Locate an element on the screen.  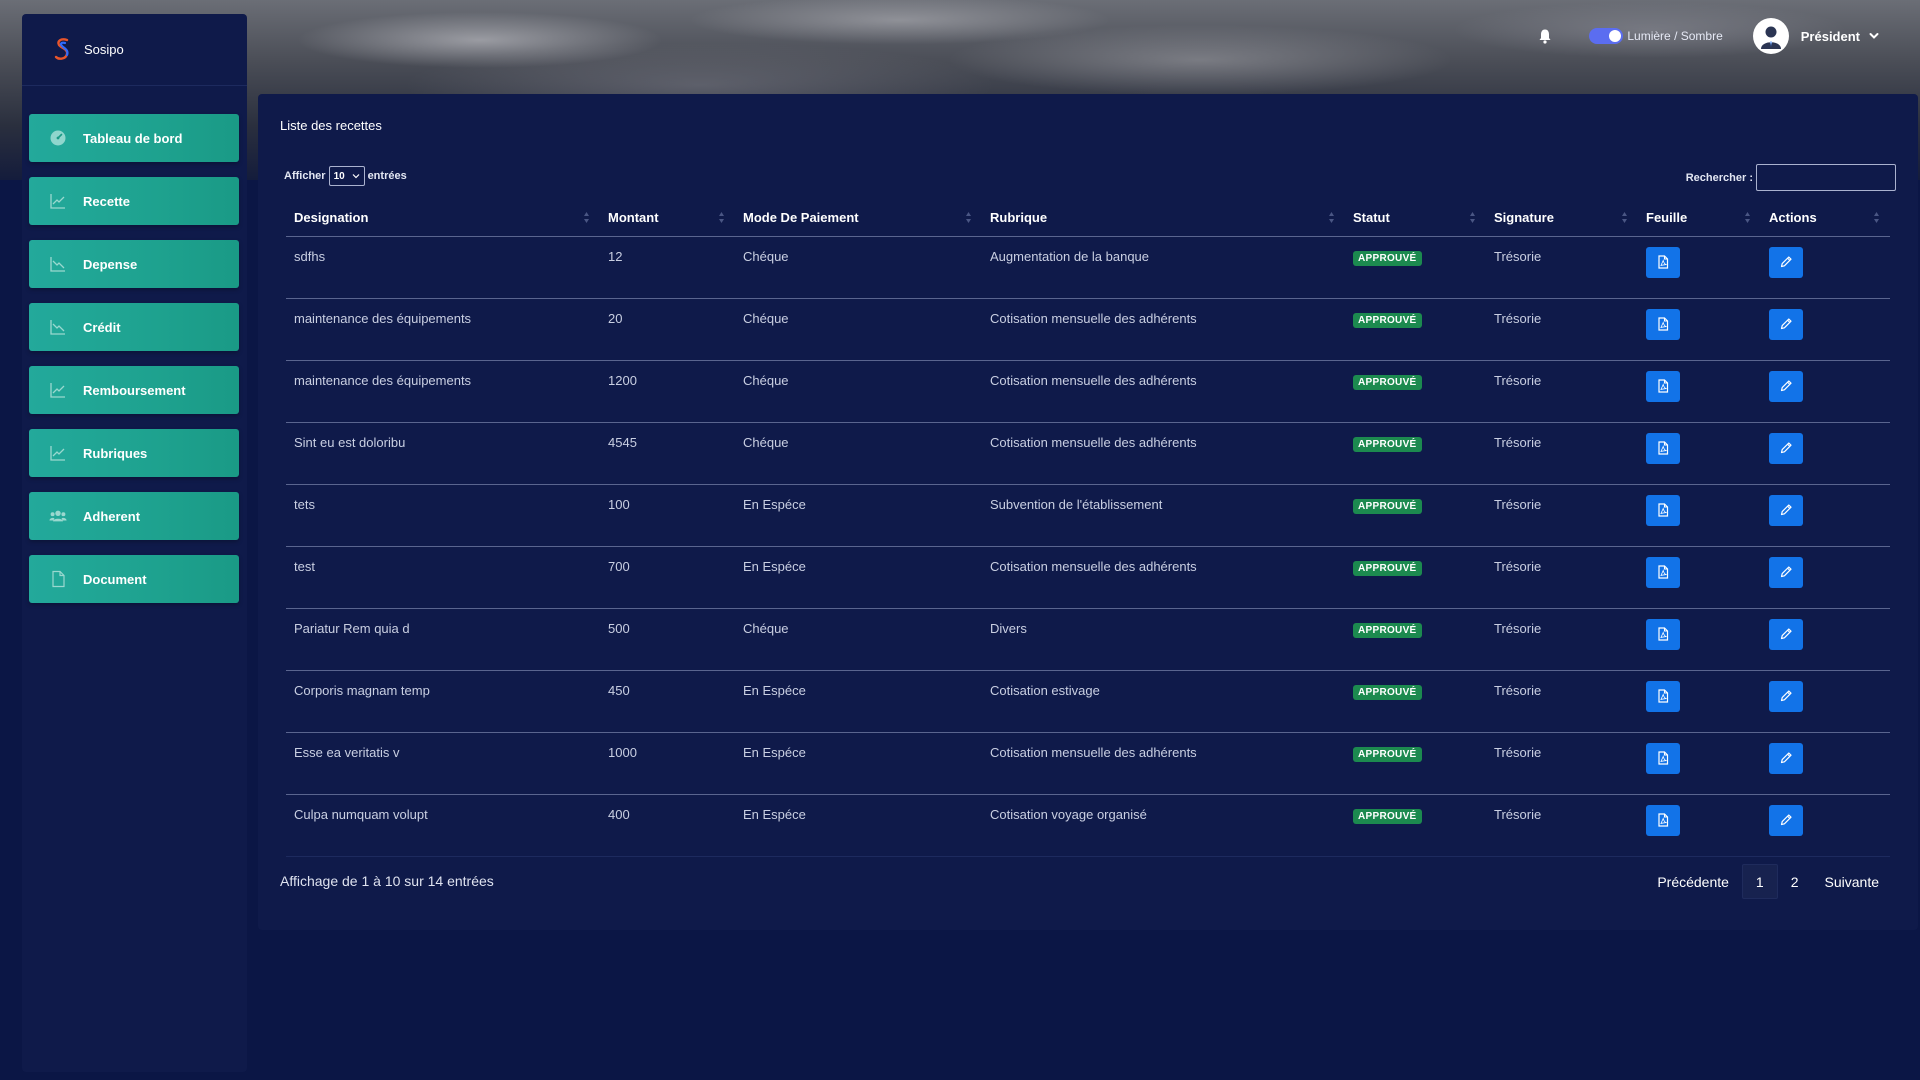
sidebar-item-credit: Crédit is located at coordinates (134, 327).